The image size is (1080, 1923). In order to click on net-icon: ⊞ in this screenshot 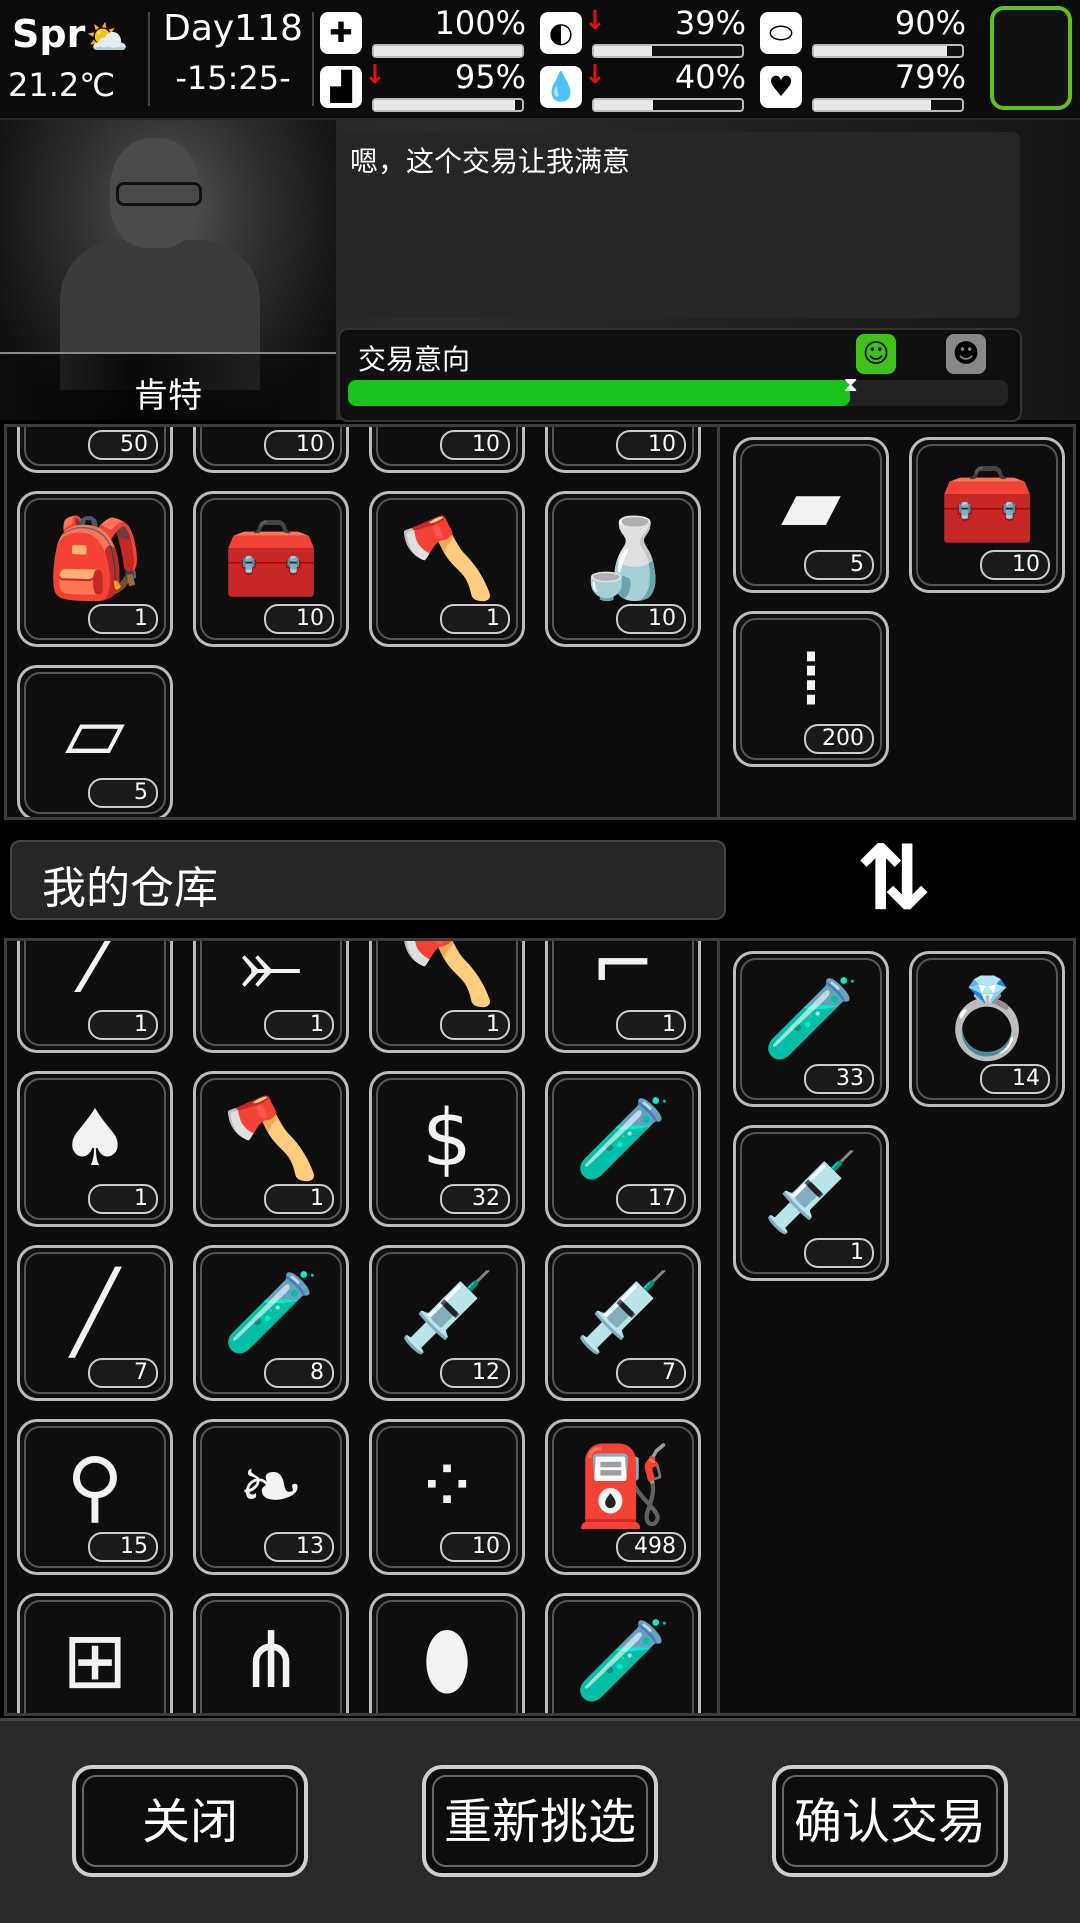, I will do `click(95, 1661)`.